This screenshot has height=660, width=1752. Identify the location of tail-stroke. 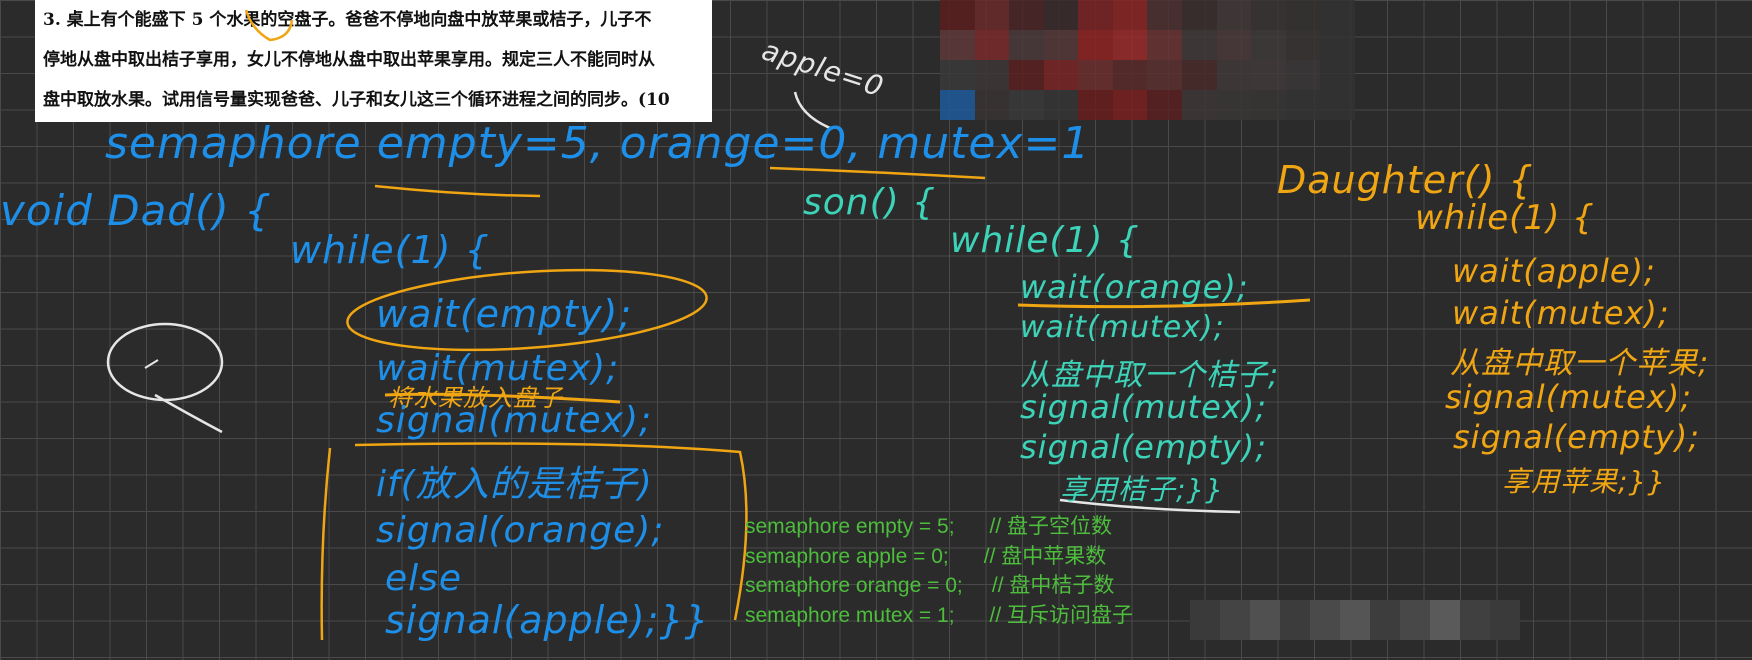
(188, 413).